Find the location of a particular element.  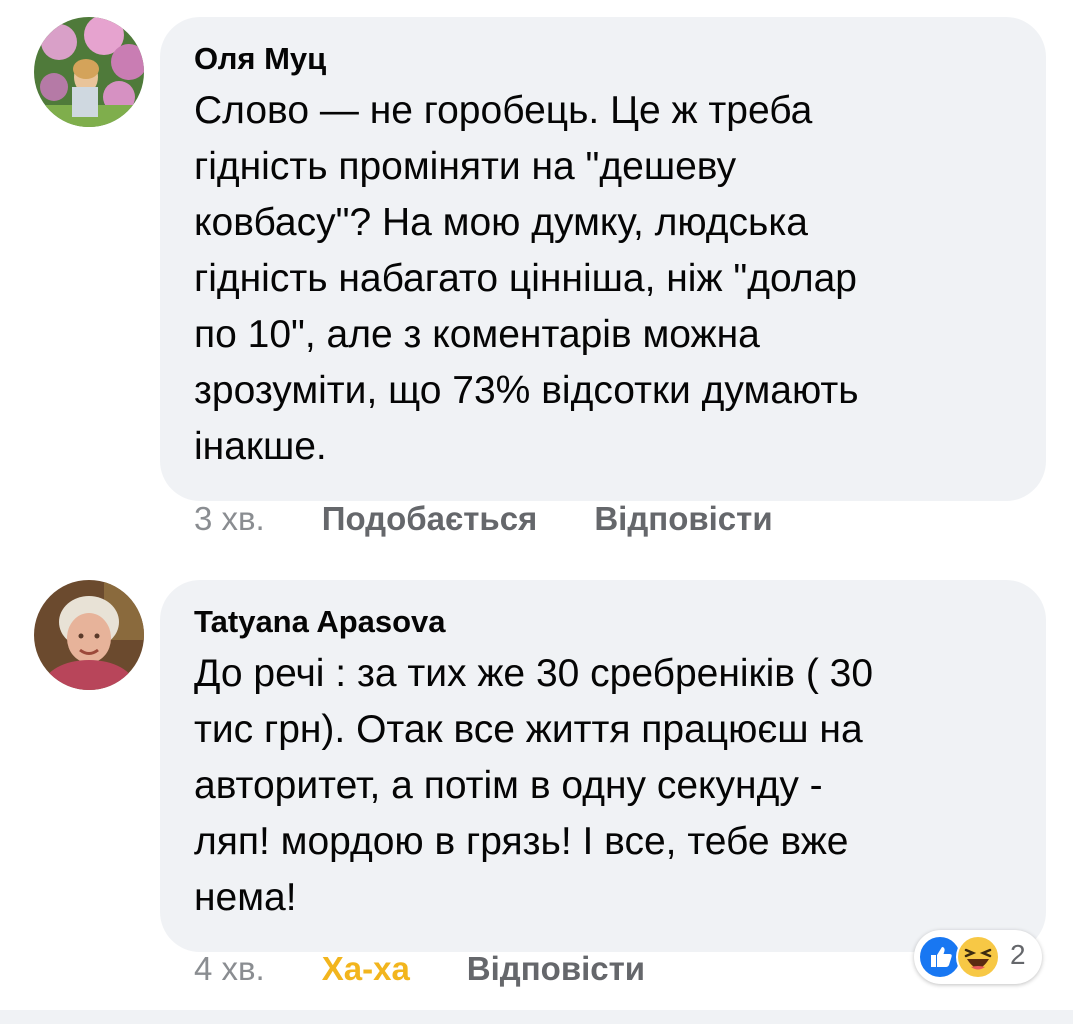

comment-actions: 4 хв. Ха-ха Відповісти is located at coordinates (448, 969).